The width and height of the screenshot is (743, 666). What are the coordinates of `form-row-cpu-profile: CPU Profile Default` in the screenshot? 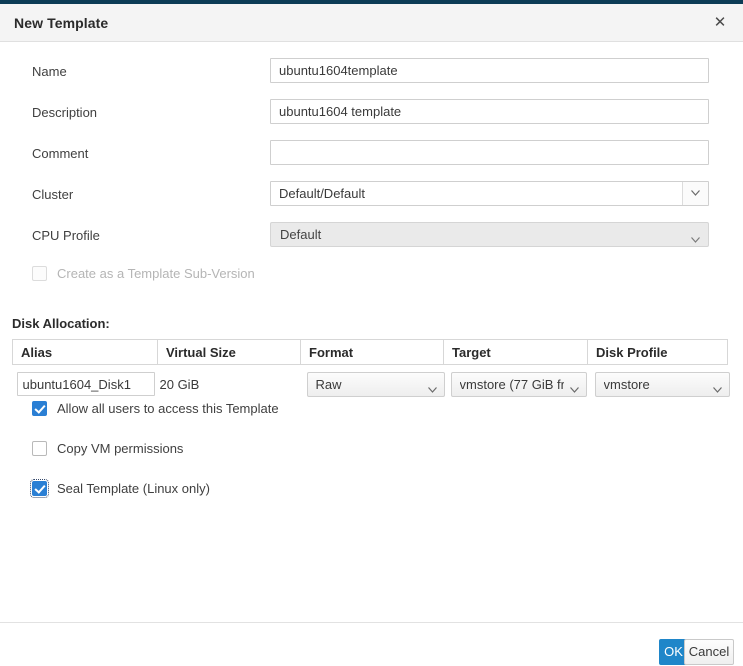 It's located at (371, 237).